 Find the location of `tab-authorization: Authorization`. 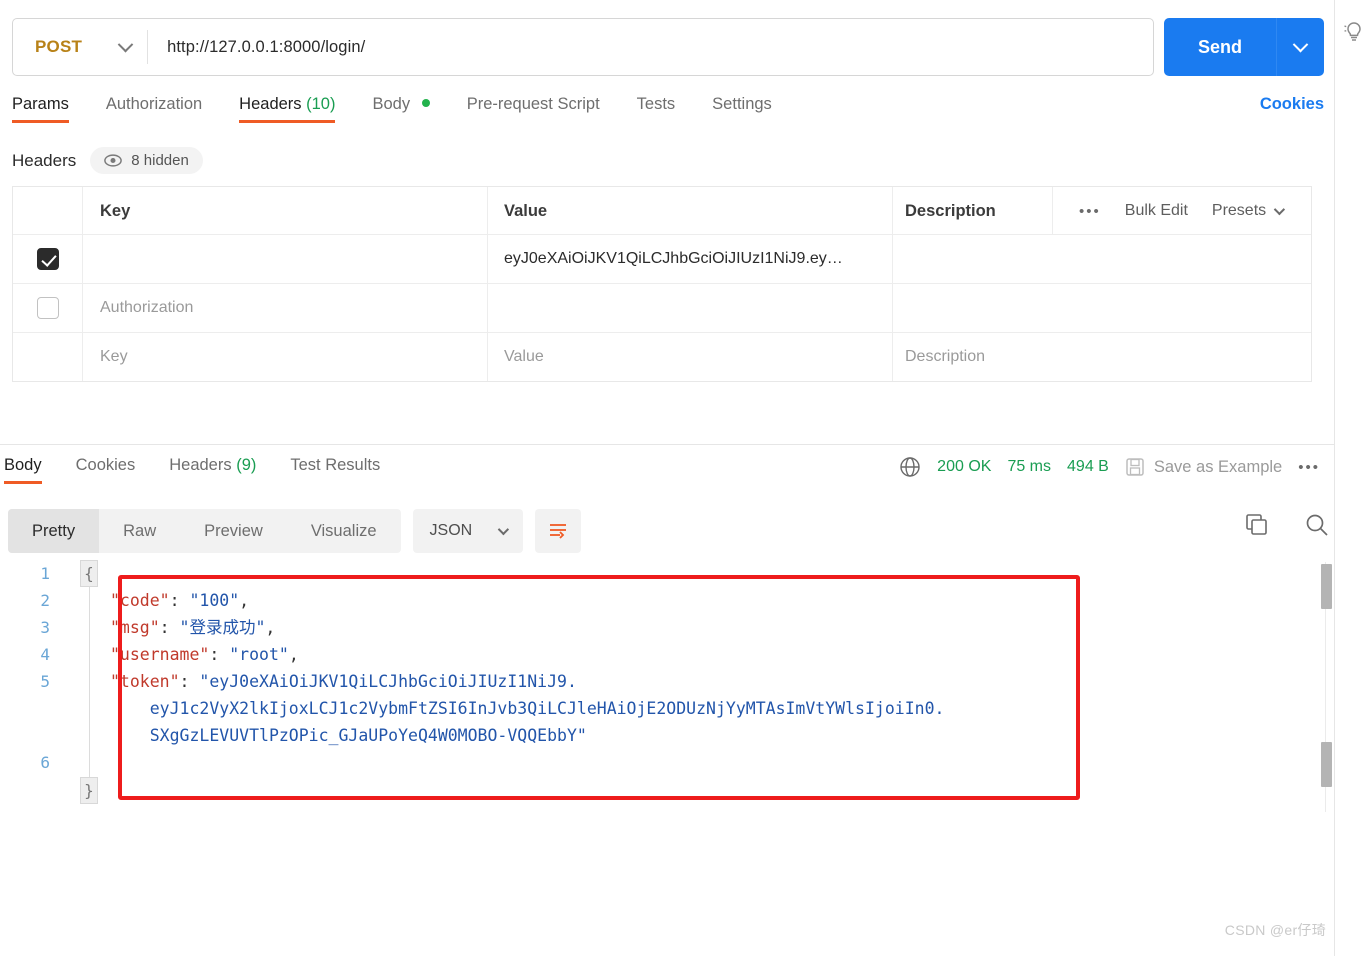

tab-authorization: Authorization is located at coordinates (154, 109).